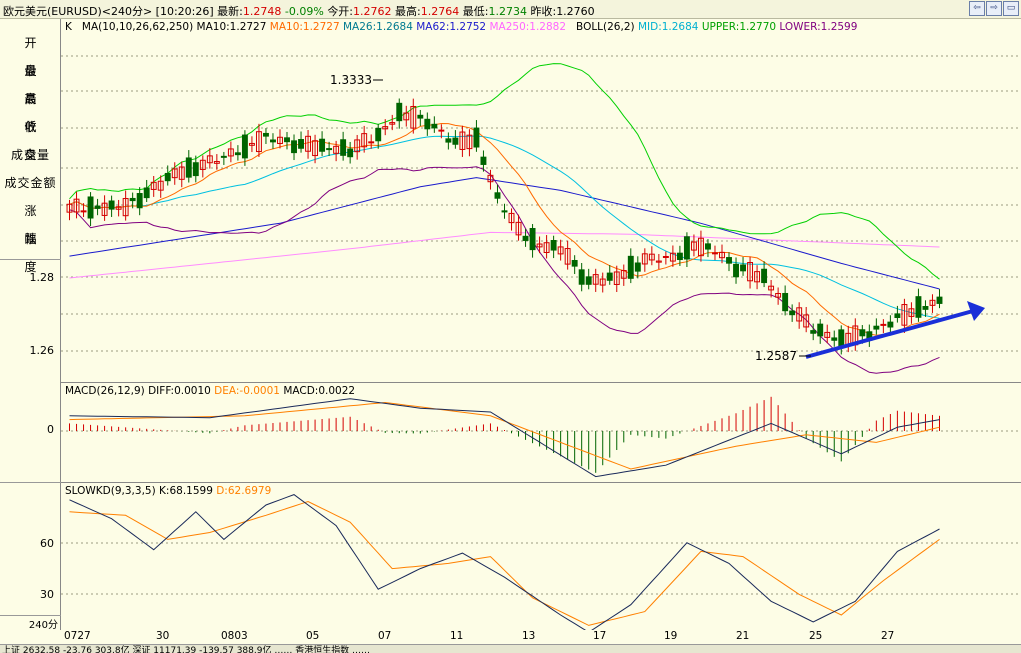 The height and width of the screenshot is (653, 1021). What do you see at coordinates (977, 8) in the screenshot?
I see `back-icon: ⇦` at bounding box center [977, 8].